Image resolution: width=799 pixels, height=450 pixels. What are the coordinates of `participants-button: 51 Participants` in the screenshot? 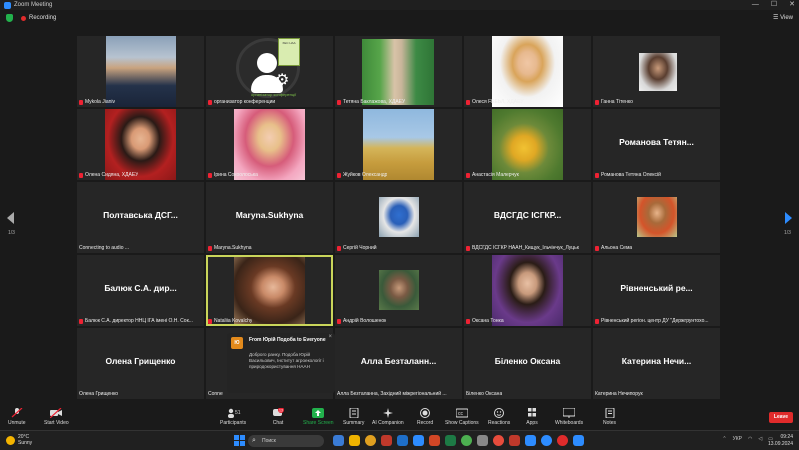 It's located at (233, 417).